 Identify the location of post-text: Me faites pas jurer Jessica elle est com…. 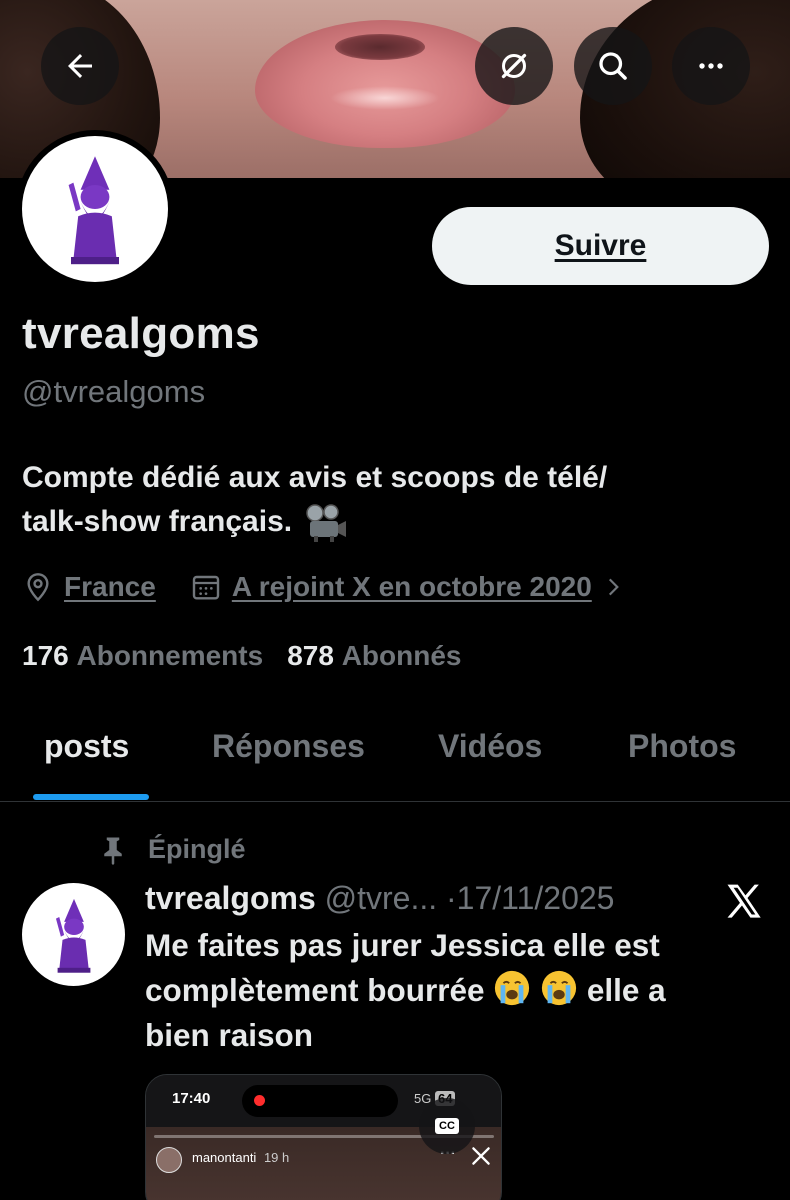
(460, 990).